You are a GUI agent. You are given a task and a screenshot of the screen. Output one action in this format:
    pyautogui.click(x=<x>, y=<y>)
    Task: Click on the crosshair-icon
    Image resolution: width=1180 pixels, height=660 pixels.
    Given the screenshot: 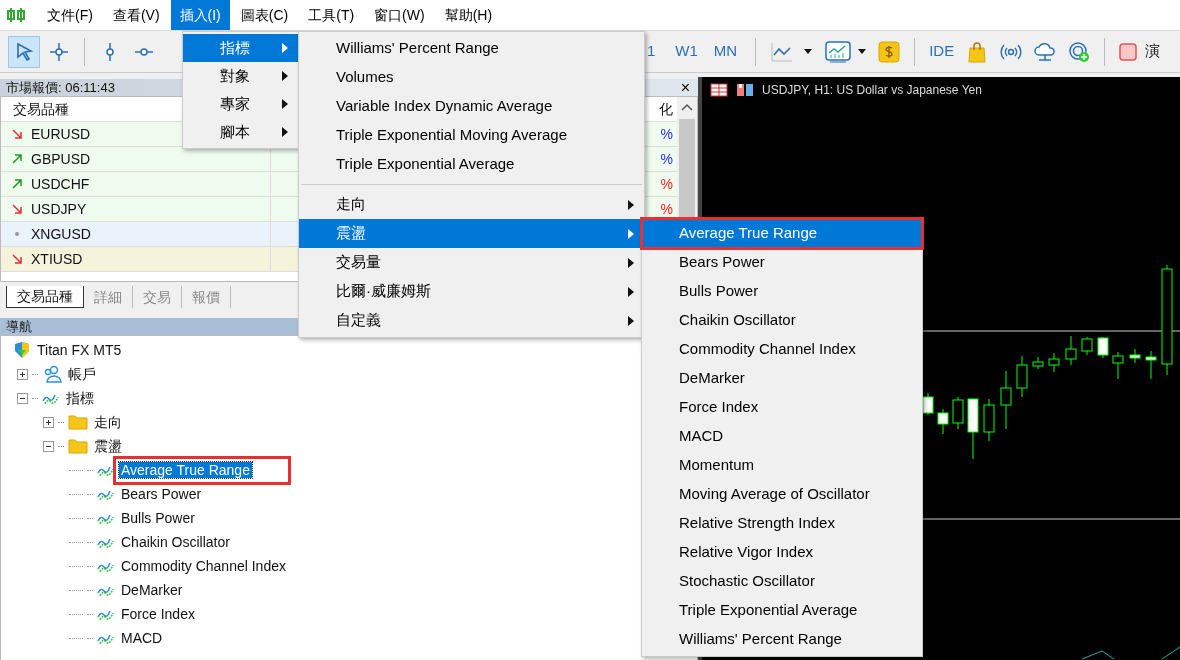 What is the action you would take?
    pyautogui.click(x=59, y=51)
    